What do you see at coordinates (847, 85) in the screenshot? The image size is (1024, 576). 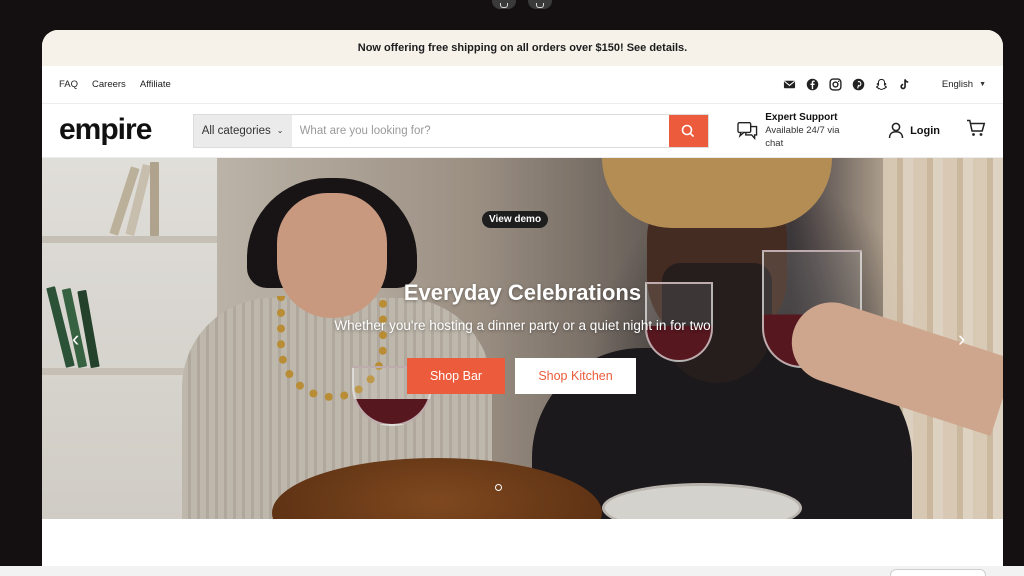 I see `social-links` at bounding box center [847, 85].